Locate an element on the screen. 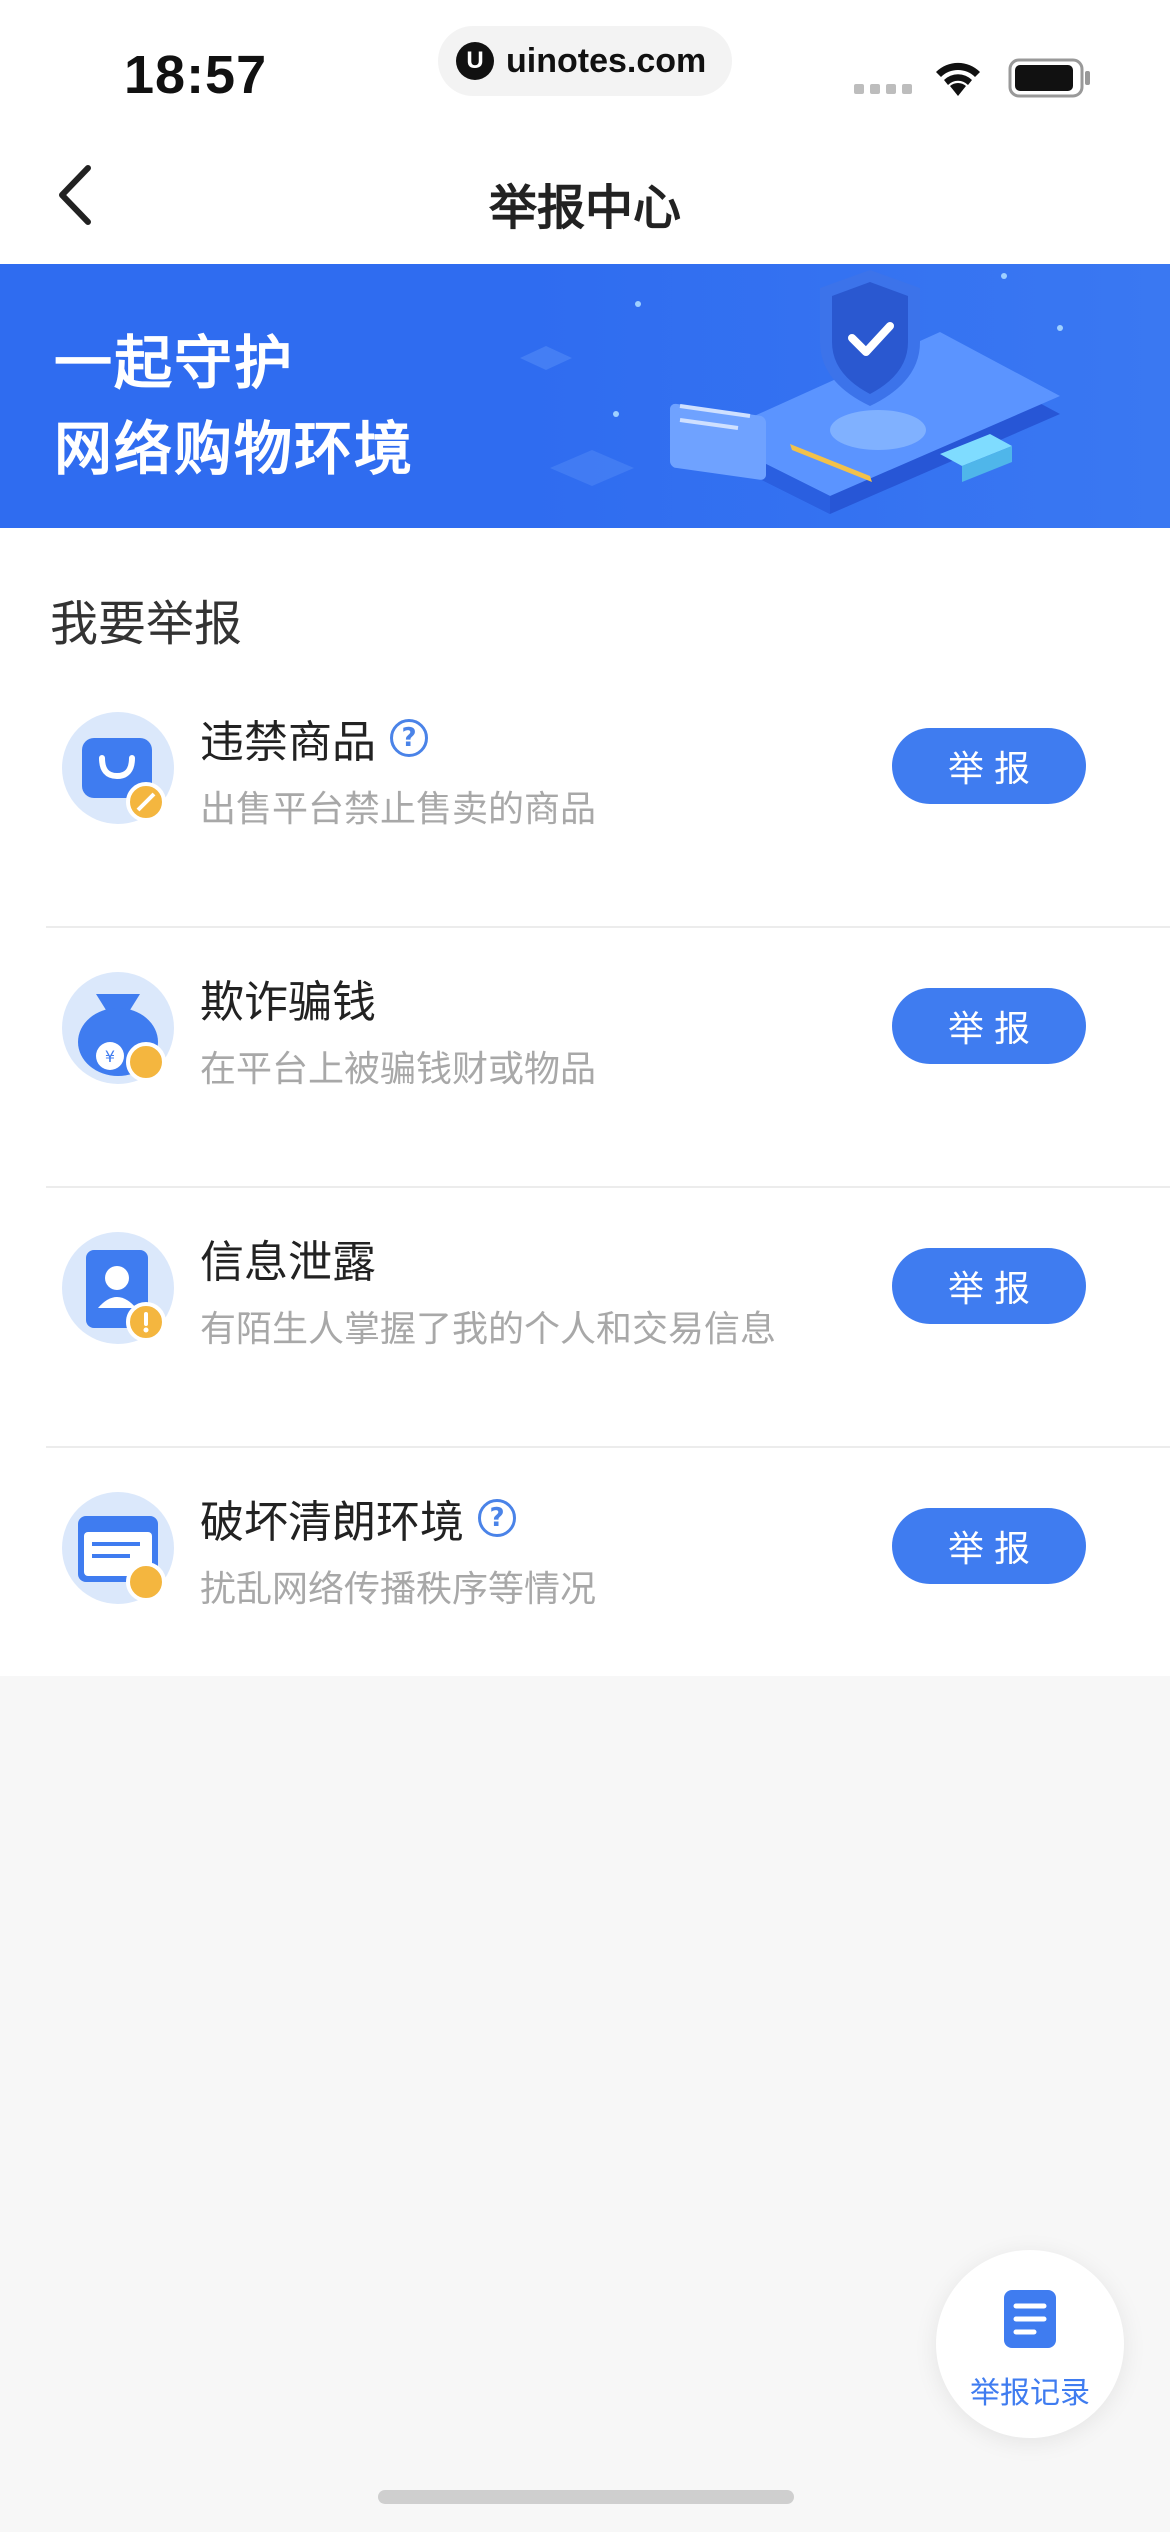  home-indicator is located at coordinates (586, 2497).